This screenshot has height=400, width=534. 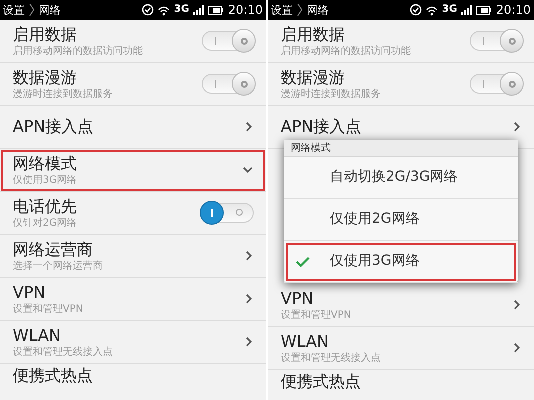 I want to click on settings-row: 网络模式 仅使用3G网络, so click(x=133, y=170).